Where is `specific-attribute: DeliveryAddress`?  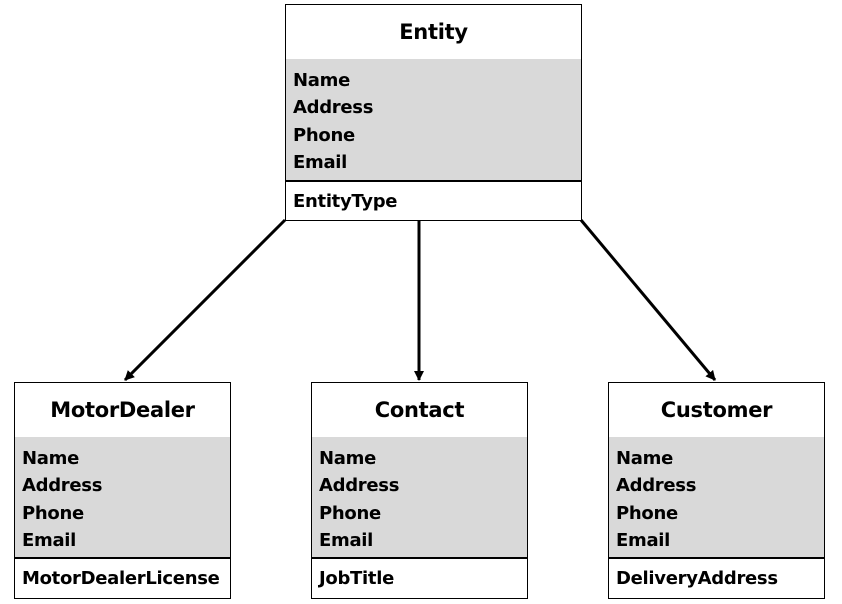 specific-attribute: DeliveryAddress is located at coordinates (697, 578).